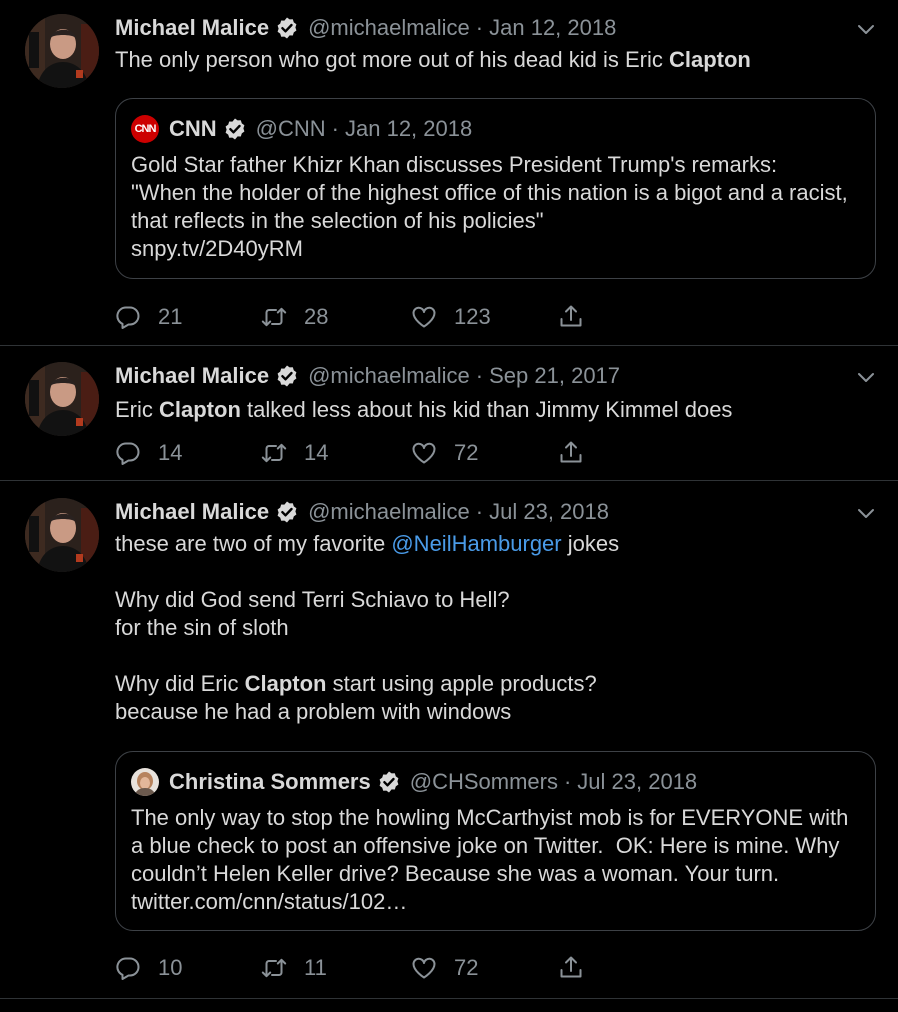 The image size is (898, 1012). I want to click on reply-button: 10, so click(148, 968).